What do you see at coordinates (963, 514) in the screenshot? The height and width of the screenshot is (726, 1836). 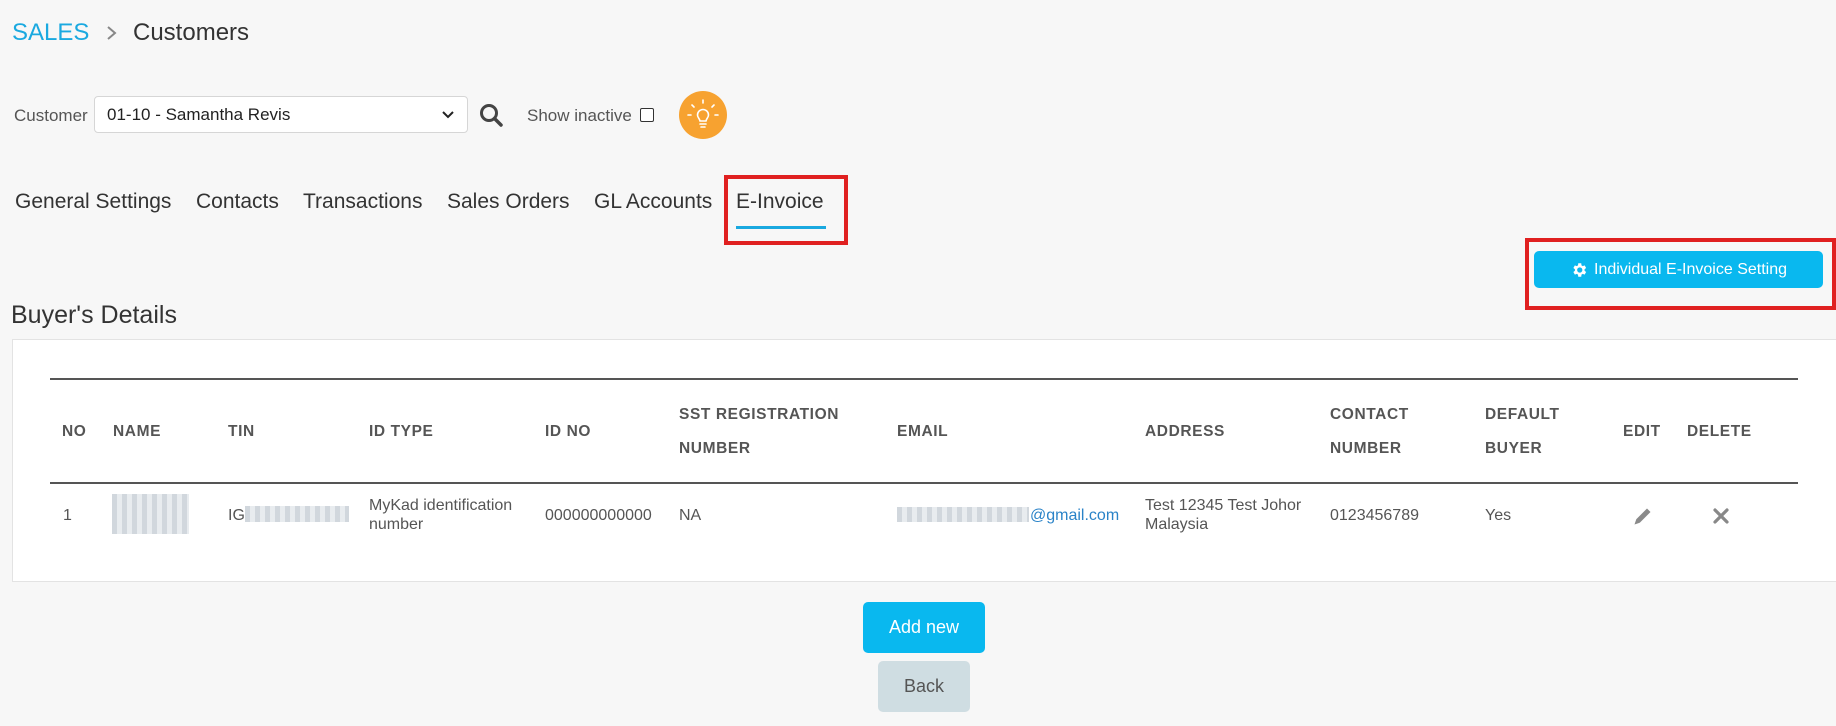 I see `cell-email-redacted` at bounding box center [963, 514].